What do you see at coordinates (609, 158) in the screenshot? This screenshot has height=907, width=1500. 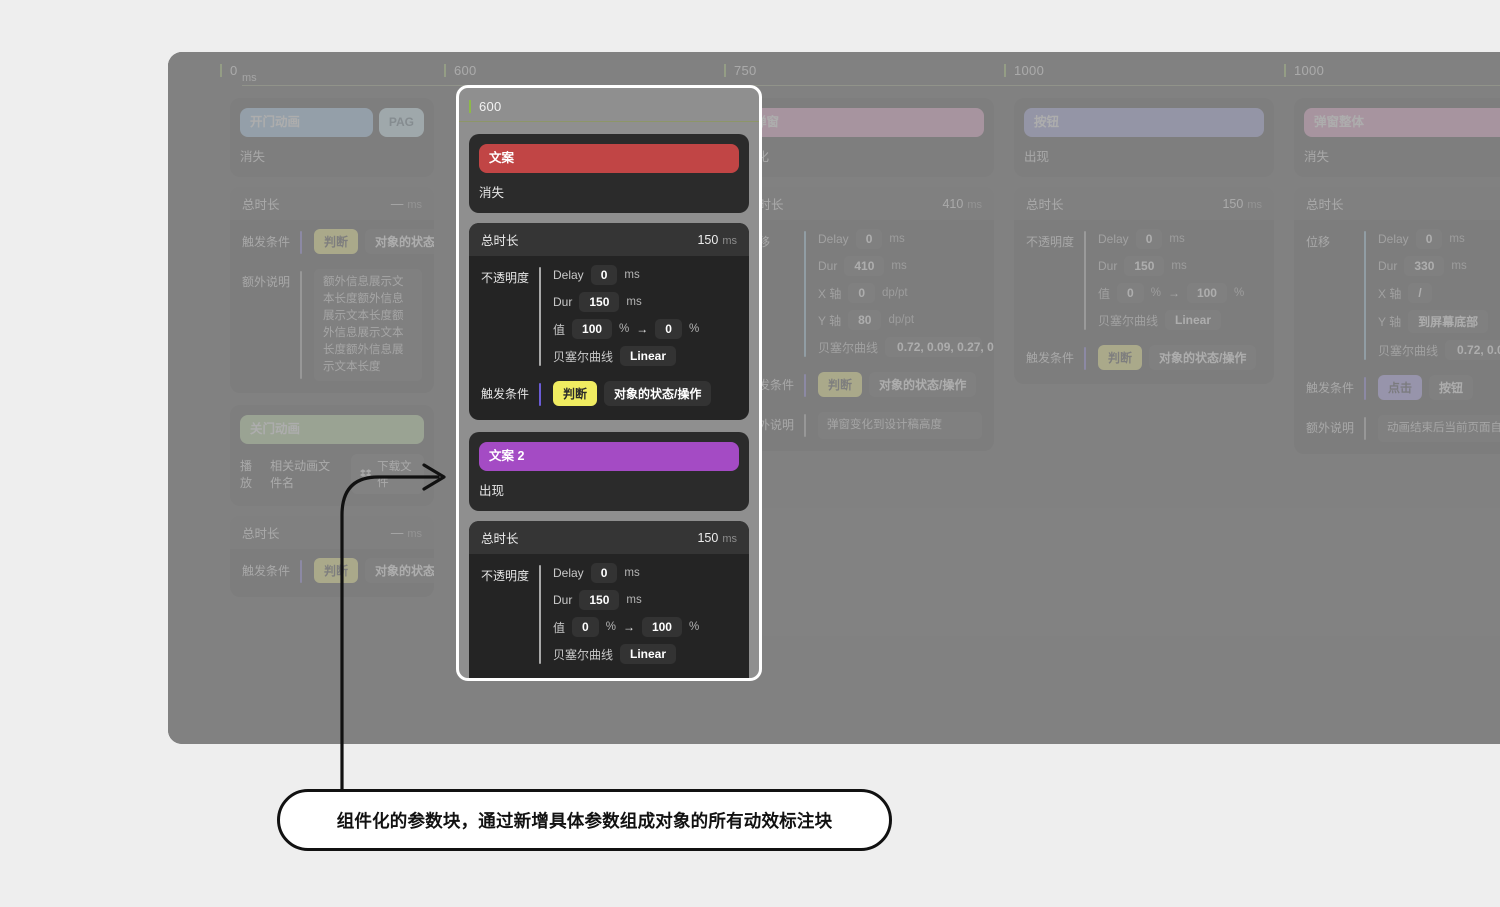 I see `object-name-chip: 文案` at bounding box center [609, 158].